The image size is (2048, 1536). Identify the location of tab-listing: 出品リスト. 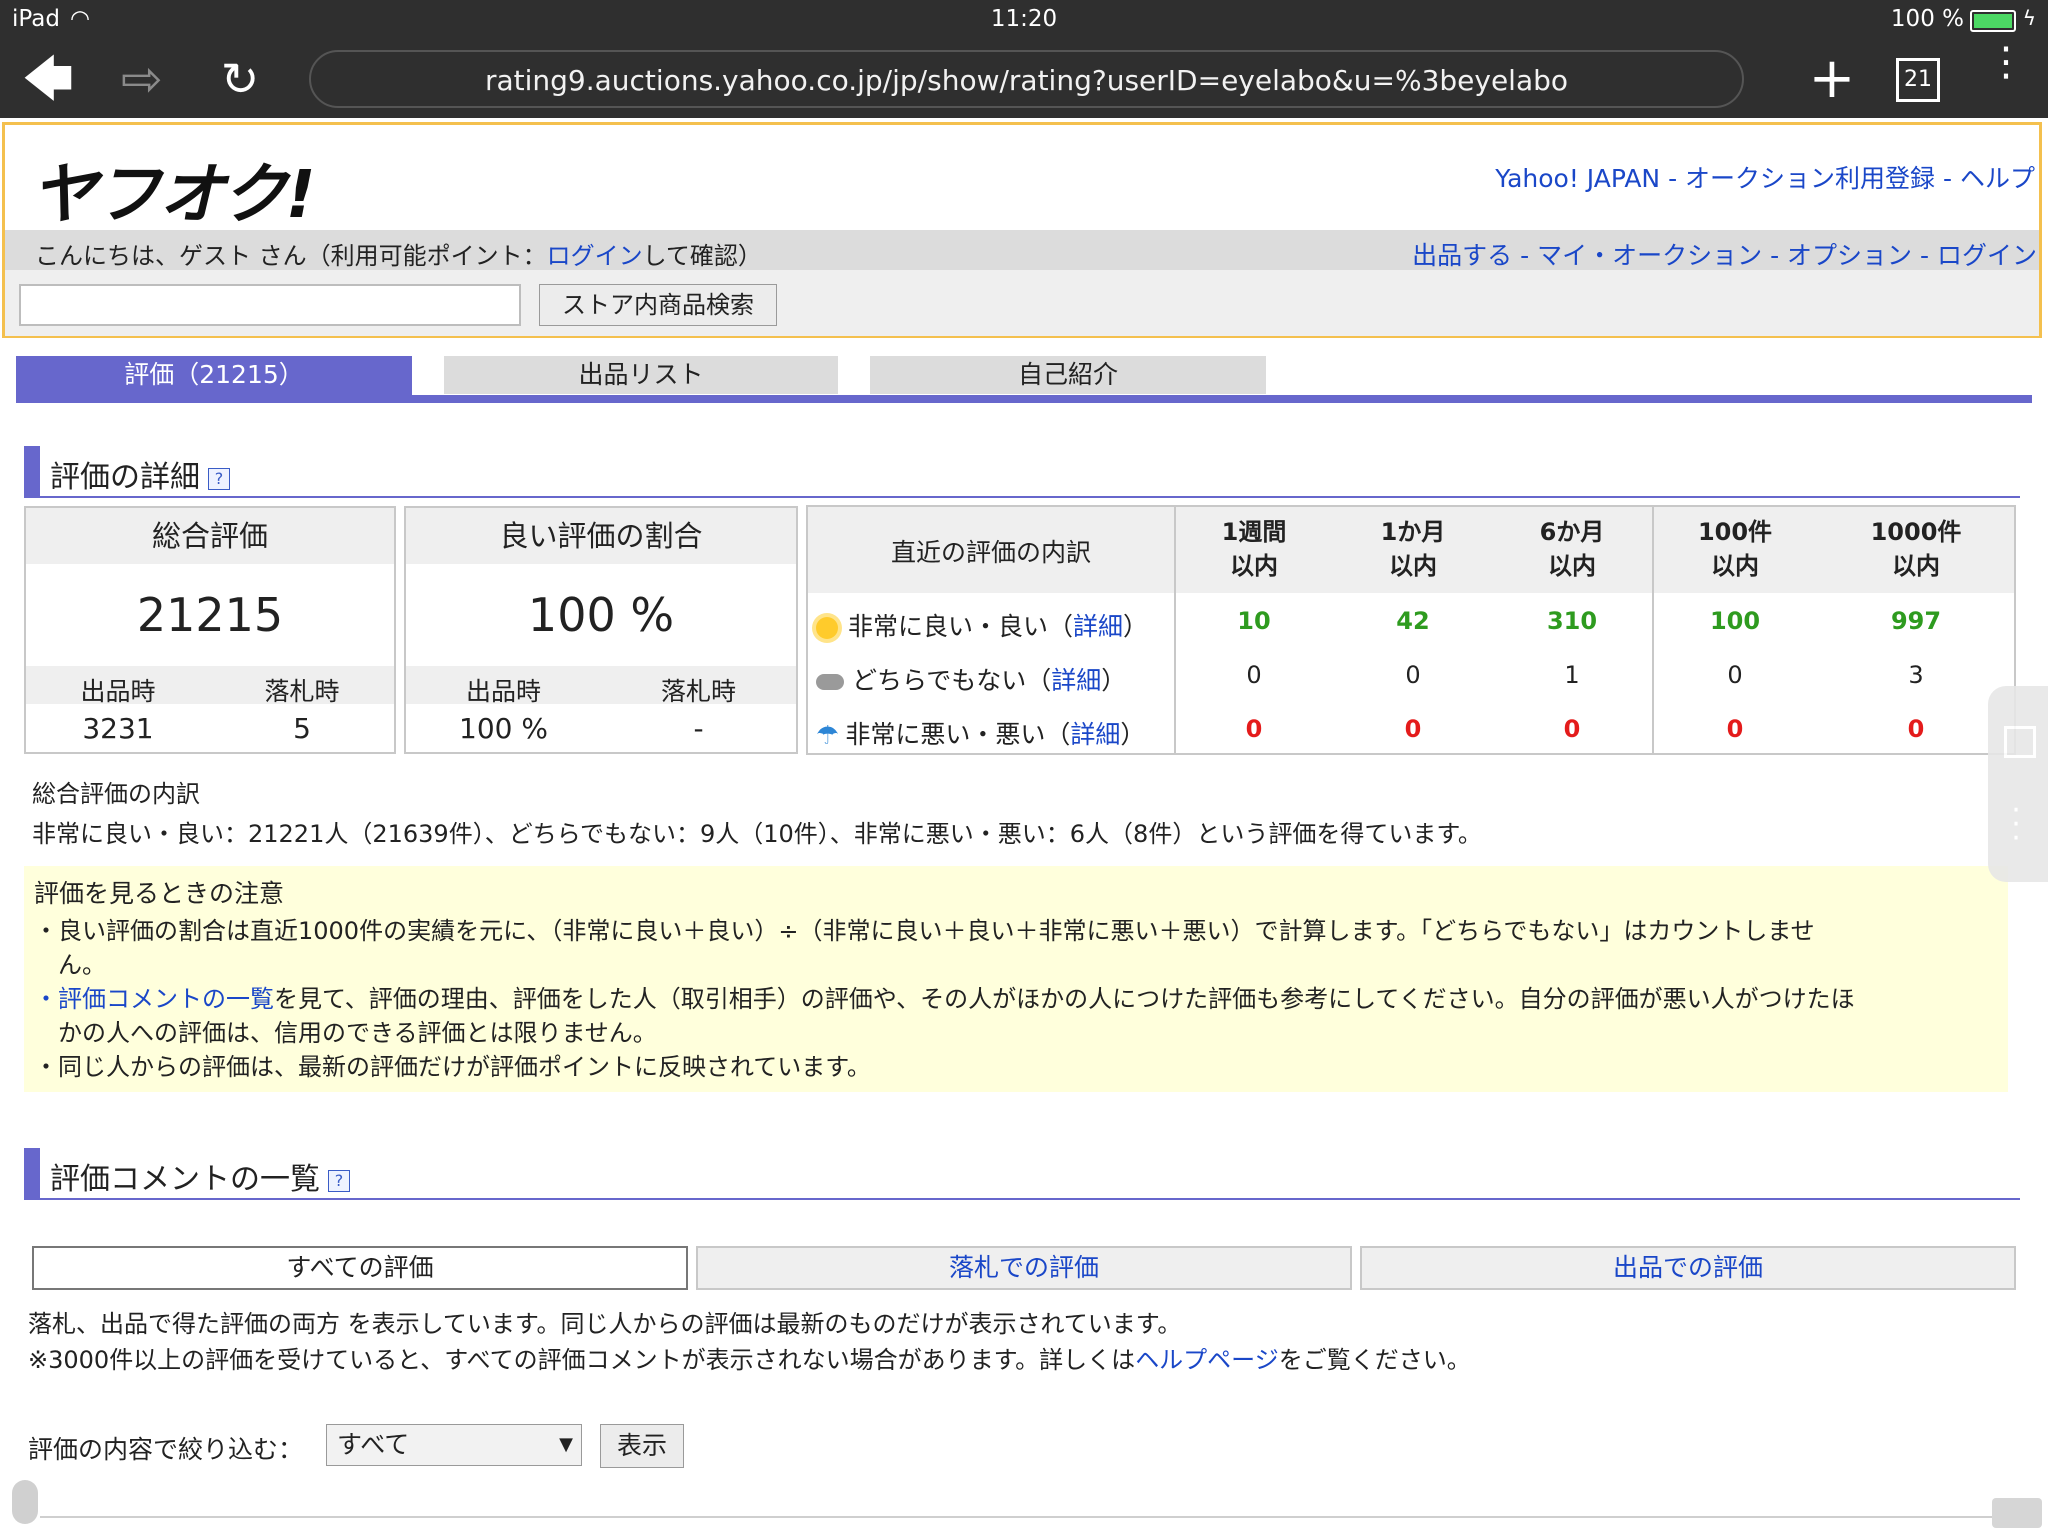
(641, 375).